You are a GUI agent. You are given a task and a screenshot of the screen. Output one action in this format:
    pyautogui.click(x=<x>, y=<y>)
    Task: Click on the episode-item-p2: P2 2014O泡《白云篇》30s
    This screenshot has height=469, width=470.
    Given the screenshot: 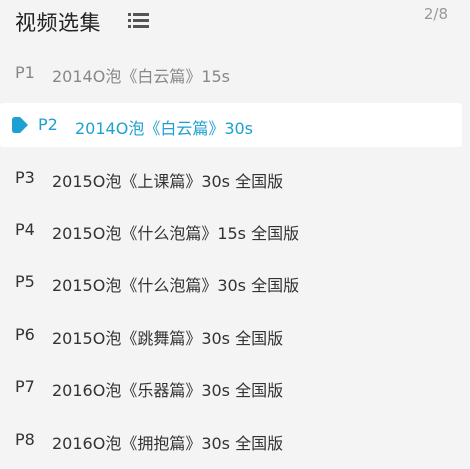 What is the action you would take?
    pyautogui.click(x=231, y=125)
    